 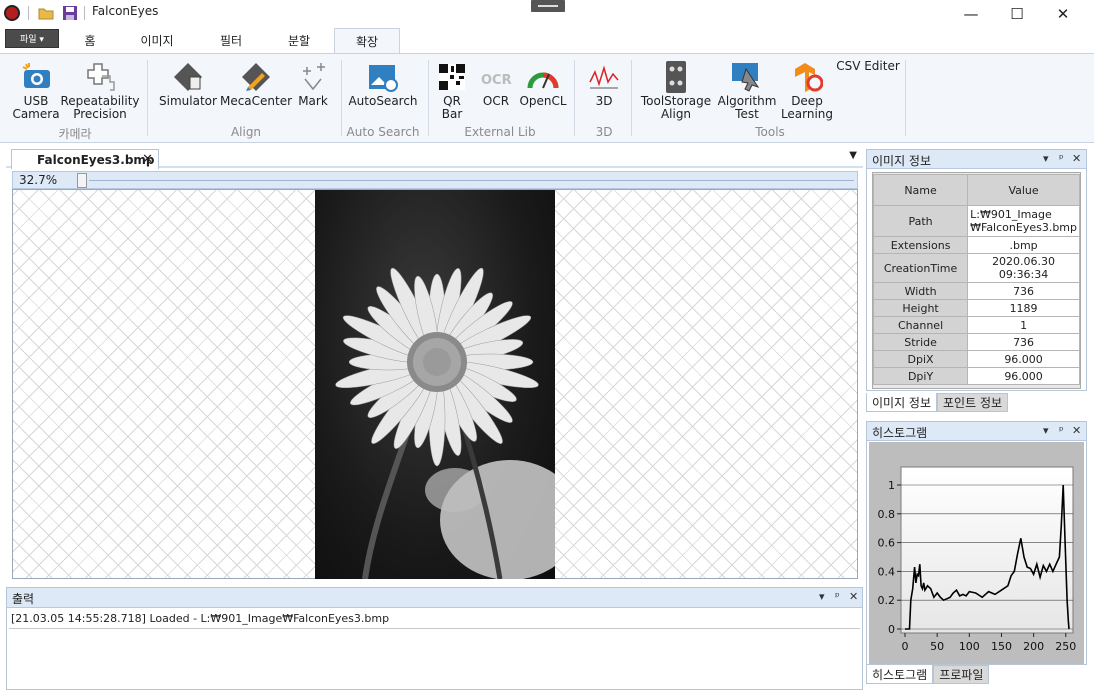 What do you see at coordinates (36, 114) in the screenshot?
I see `button-label: Camera` at bounding box center [36, 114].